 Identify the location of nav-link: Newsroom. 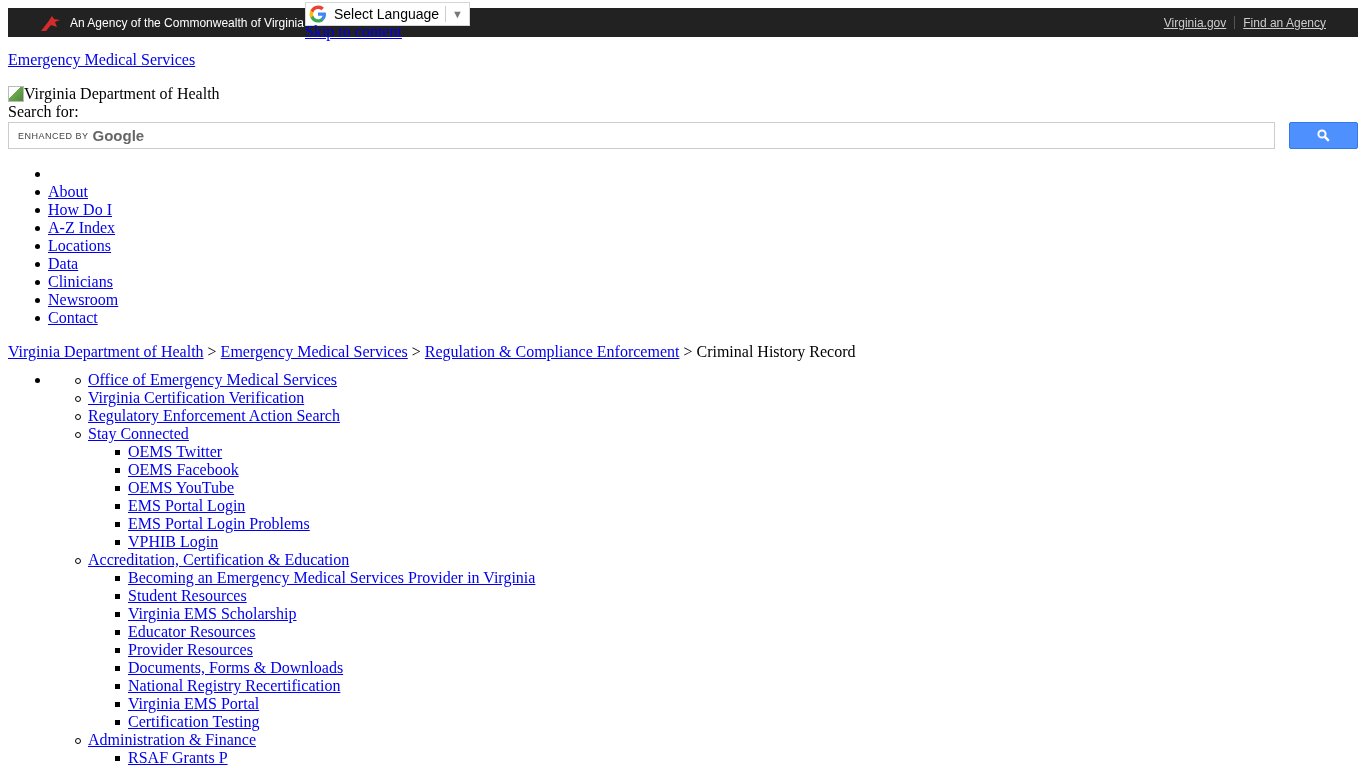
(83, 299).